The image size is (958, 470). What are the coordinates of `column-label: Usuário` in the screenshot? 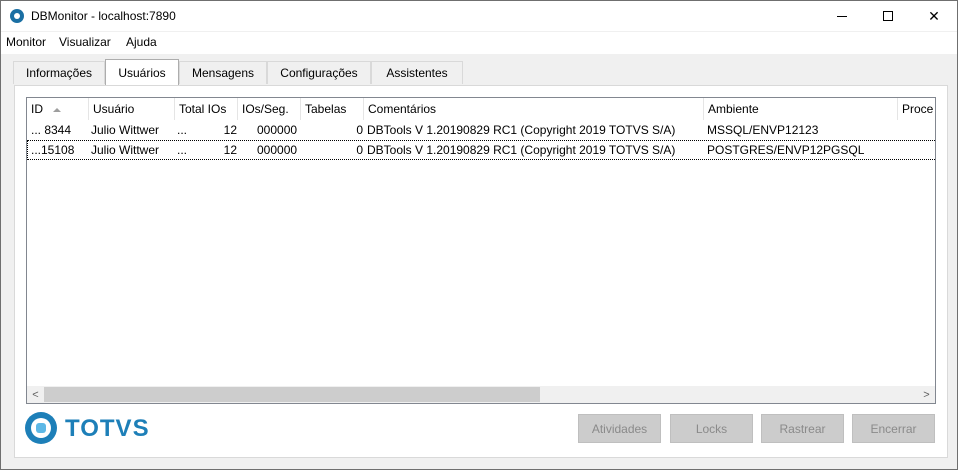 It's located at (114, 109).